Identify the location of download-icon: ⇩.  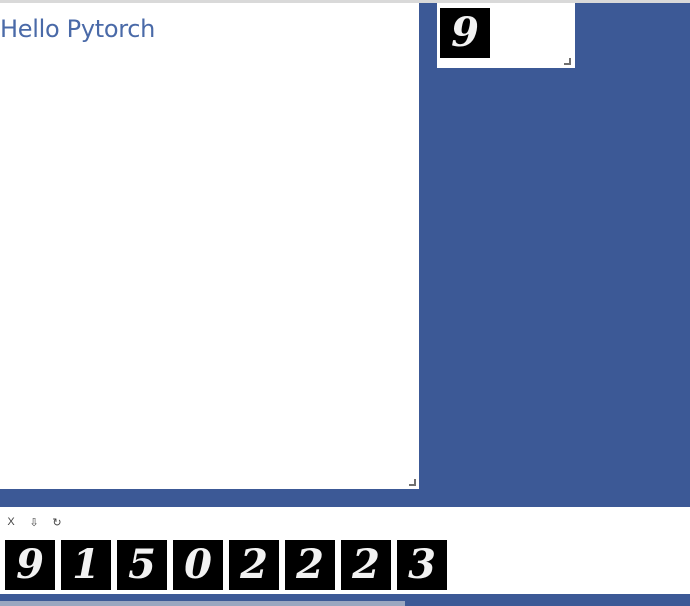
(34, 522).